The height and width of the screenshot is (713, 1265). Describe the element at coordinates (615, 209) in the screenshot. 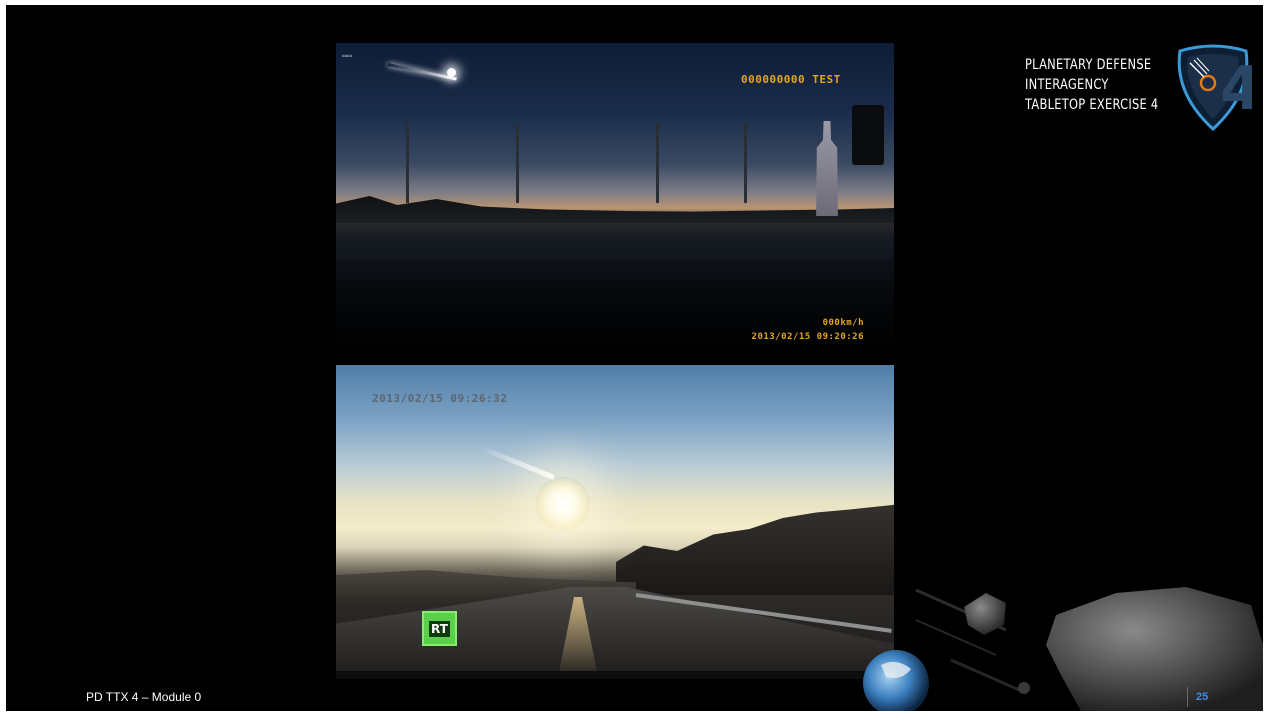

I see `treeline` at that location.